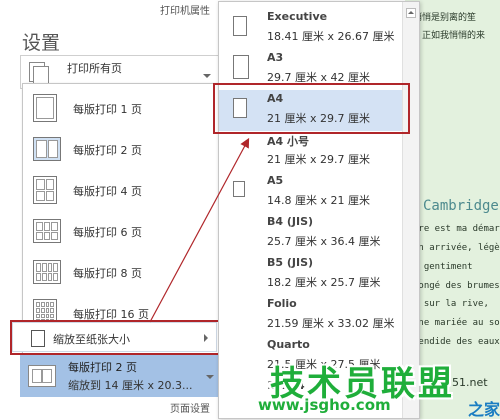 This screenshot has width=500, height=420. What do you see at coordinates (311, 151) in the screenshot?
I see `paper-size-a4-small: A4 小号 21 厘米 x 29.7 厘米` at bounding box center [311, 151].